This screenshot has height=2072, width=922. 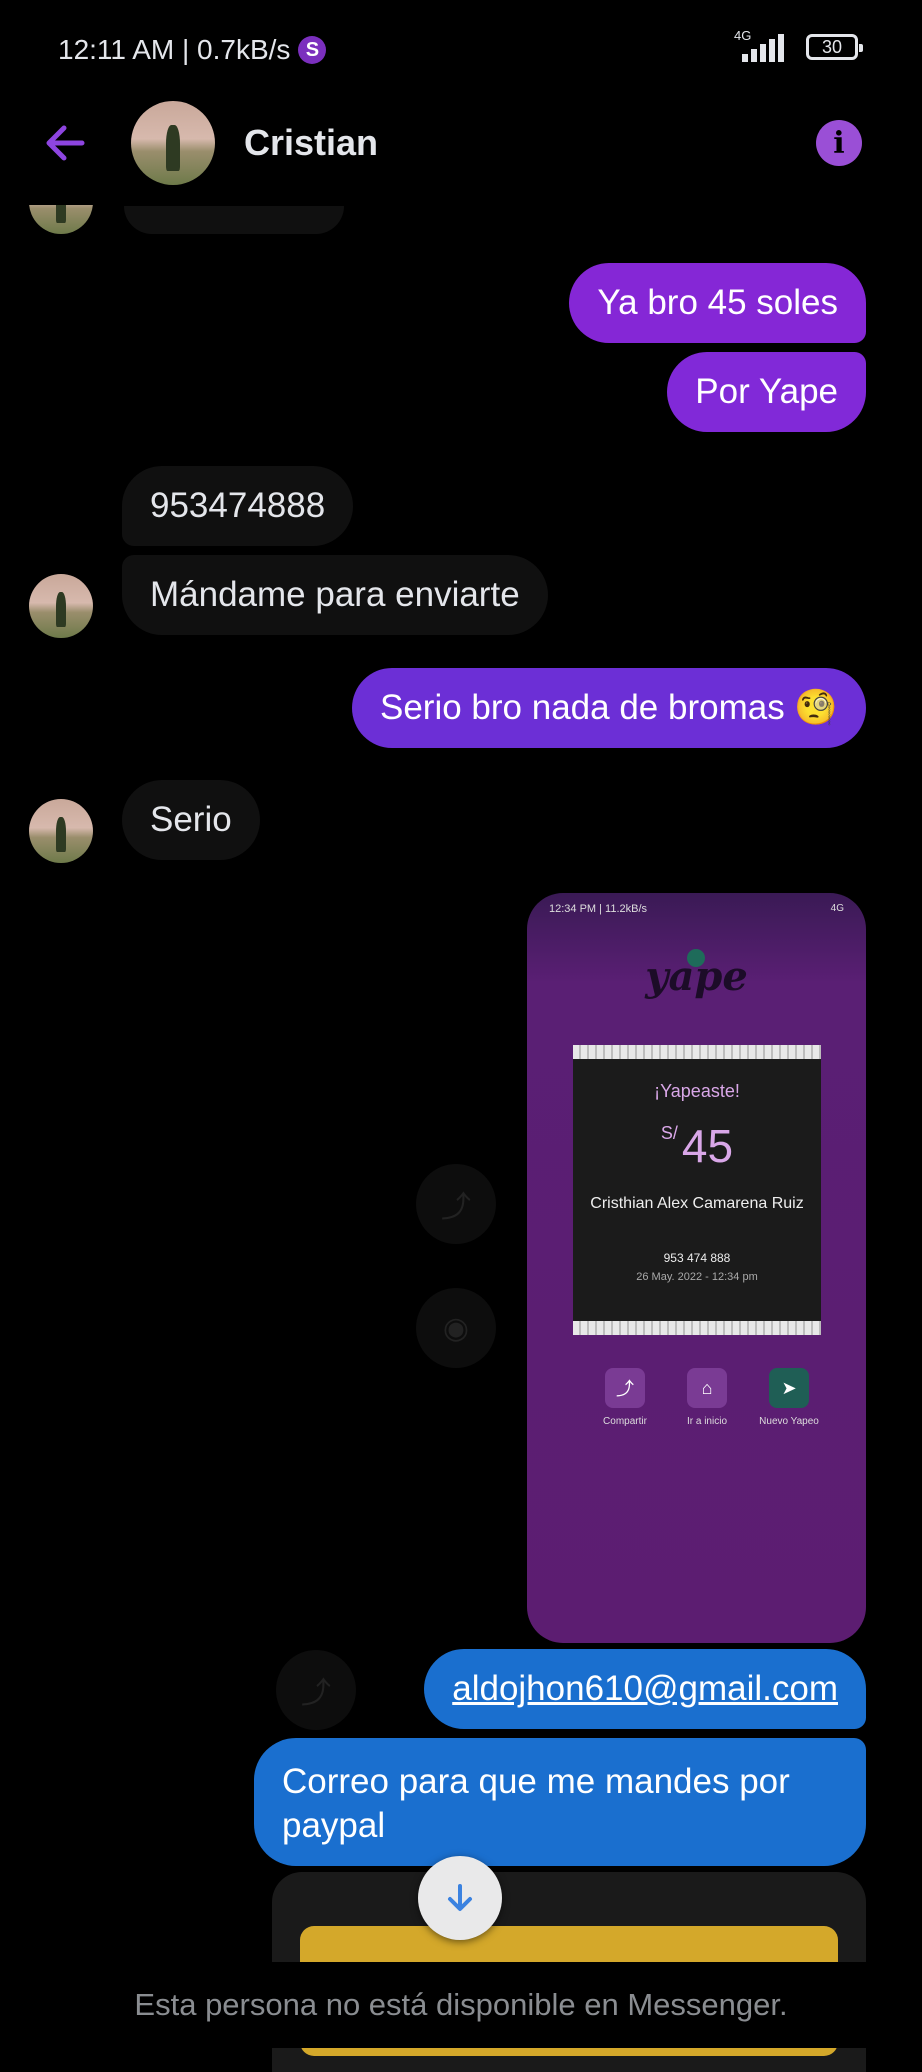 I want to click on scroll-down-button, so click(x=460, y=1898).